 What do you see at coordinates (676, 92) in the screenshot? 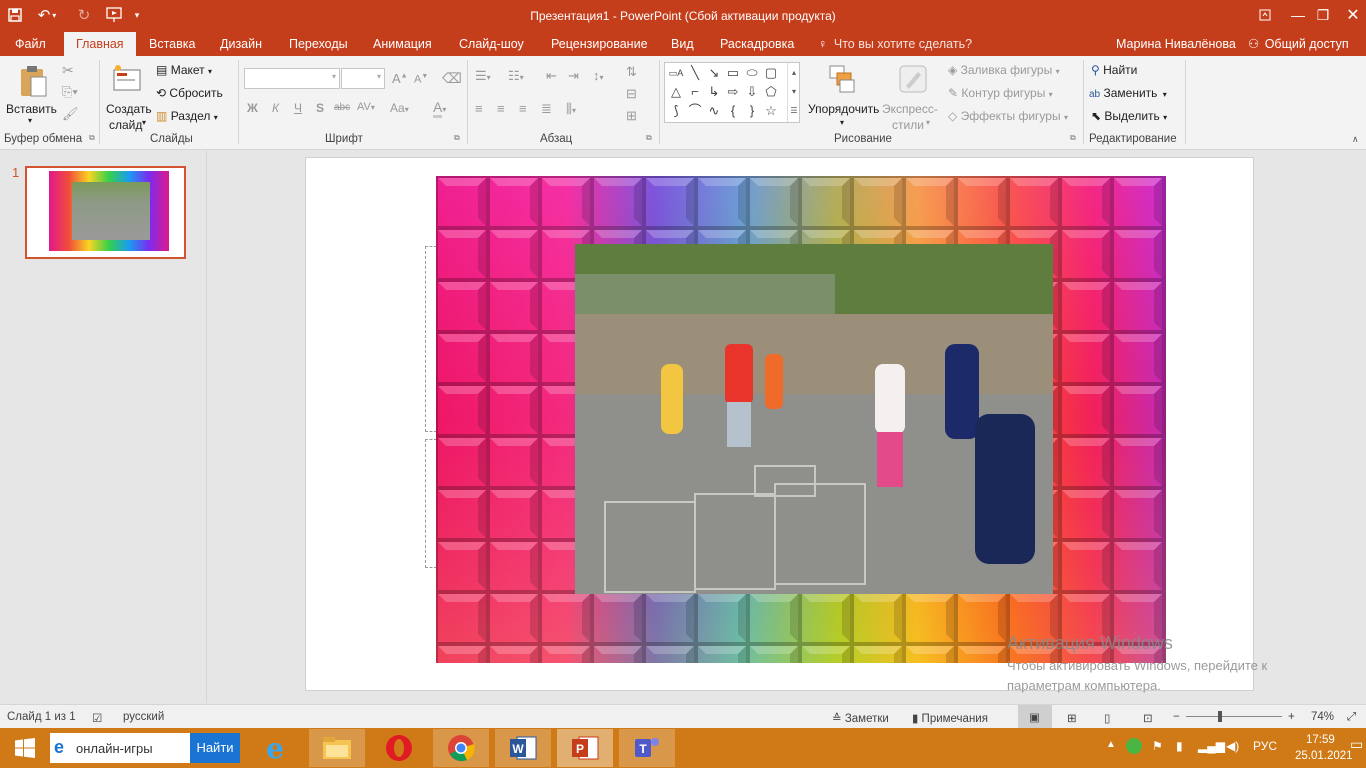
I see `triangle-shape-icon: △` at bounding box center [676, 92].